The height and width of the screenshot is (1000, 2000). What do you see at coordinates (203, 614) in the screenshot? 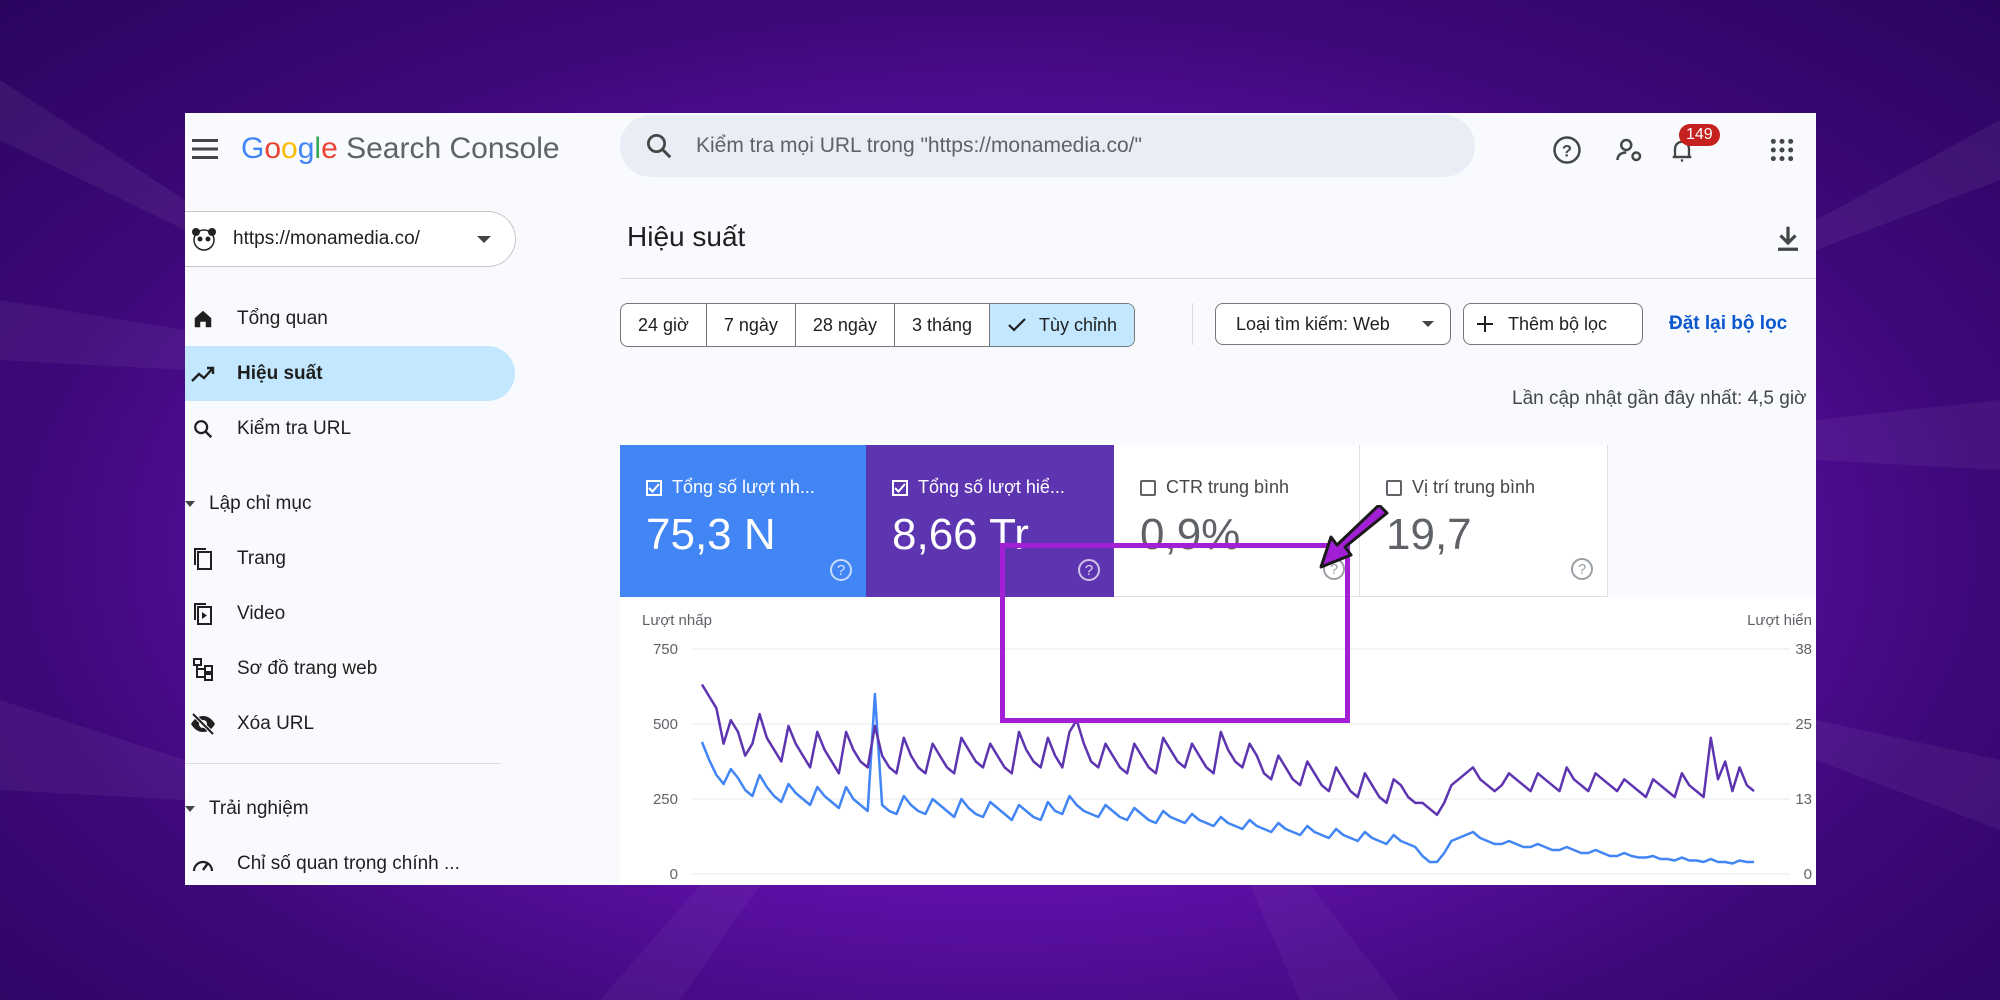
I see `video-icon` at bounding box center [203, 614].